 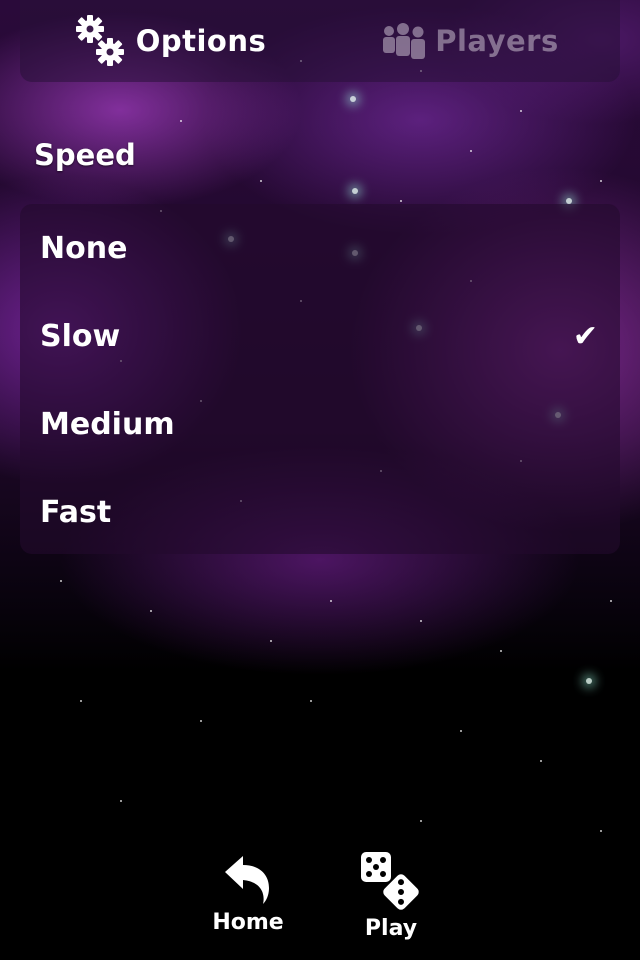 I want to click on tab-players: Players, so click(x=470, y=41).